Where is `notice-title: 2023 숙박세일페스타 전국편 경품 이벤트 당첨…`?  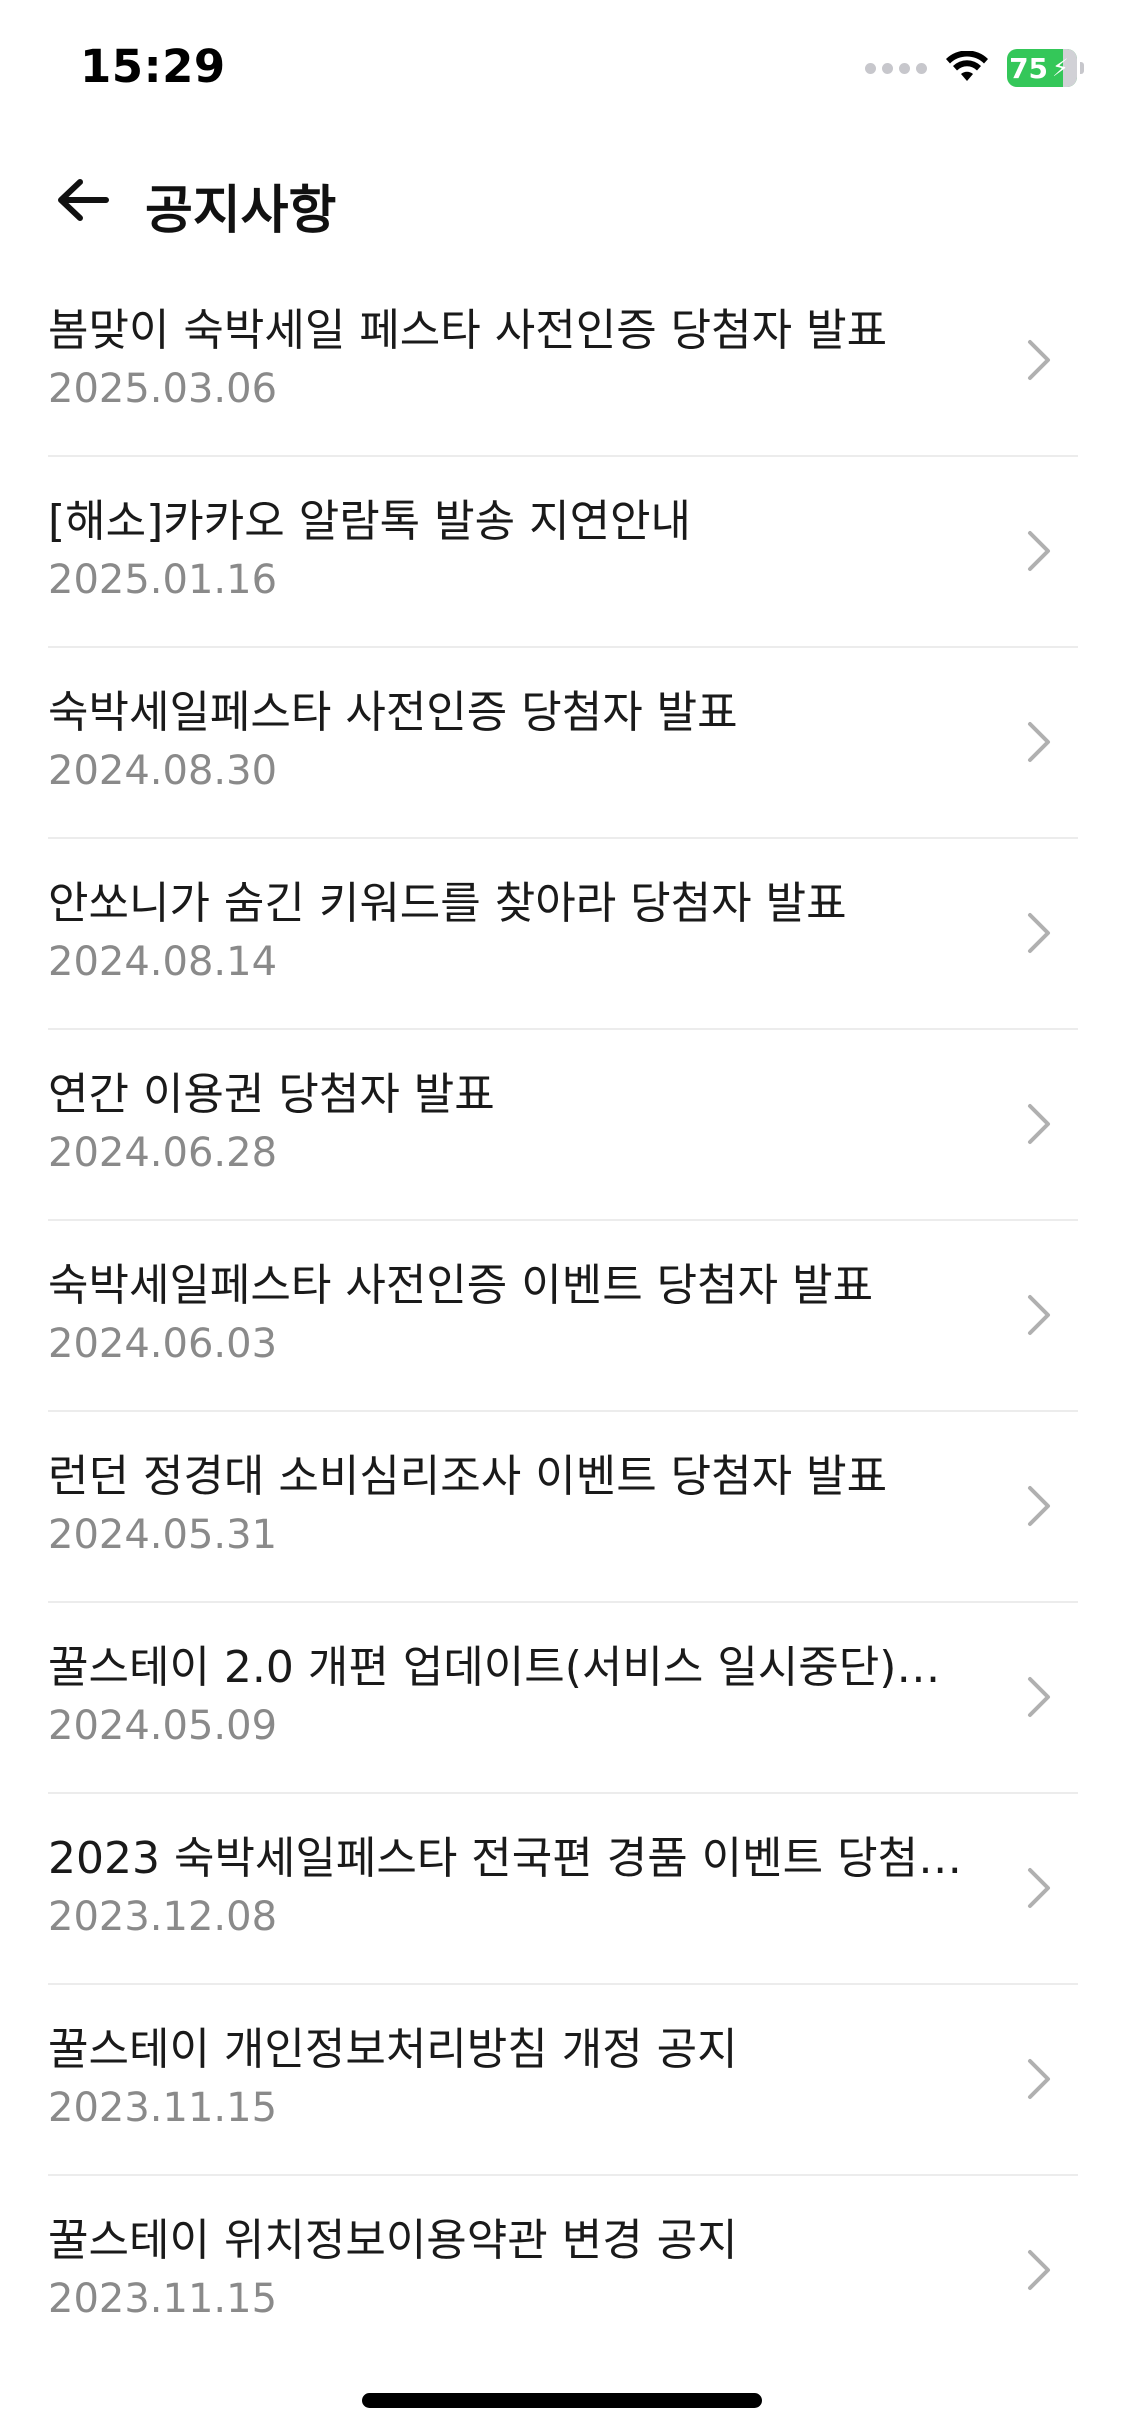 notice-title: 2023 숙박세일페스타 전국편 경품 이벤트 당첨… is located at coordinates (505, 1858).